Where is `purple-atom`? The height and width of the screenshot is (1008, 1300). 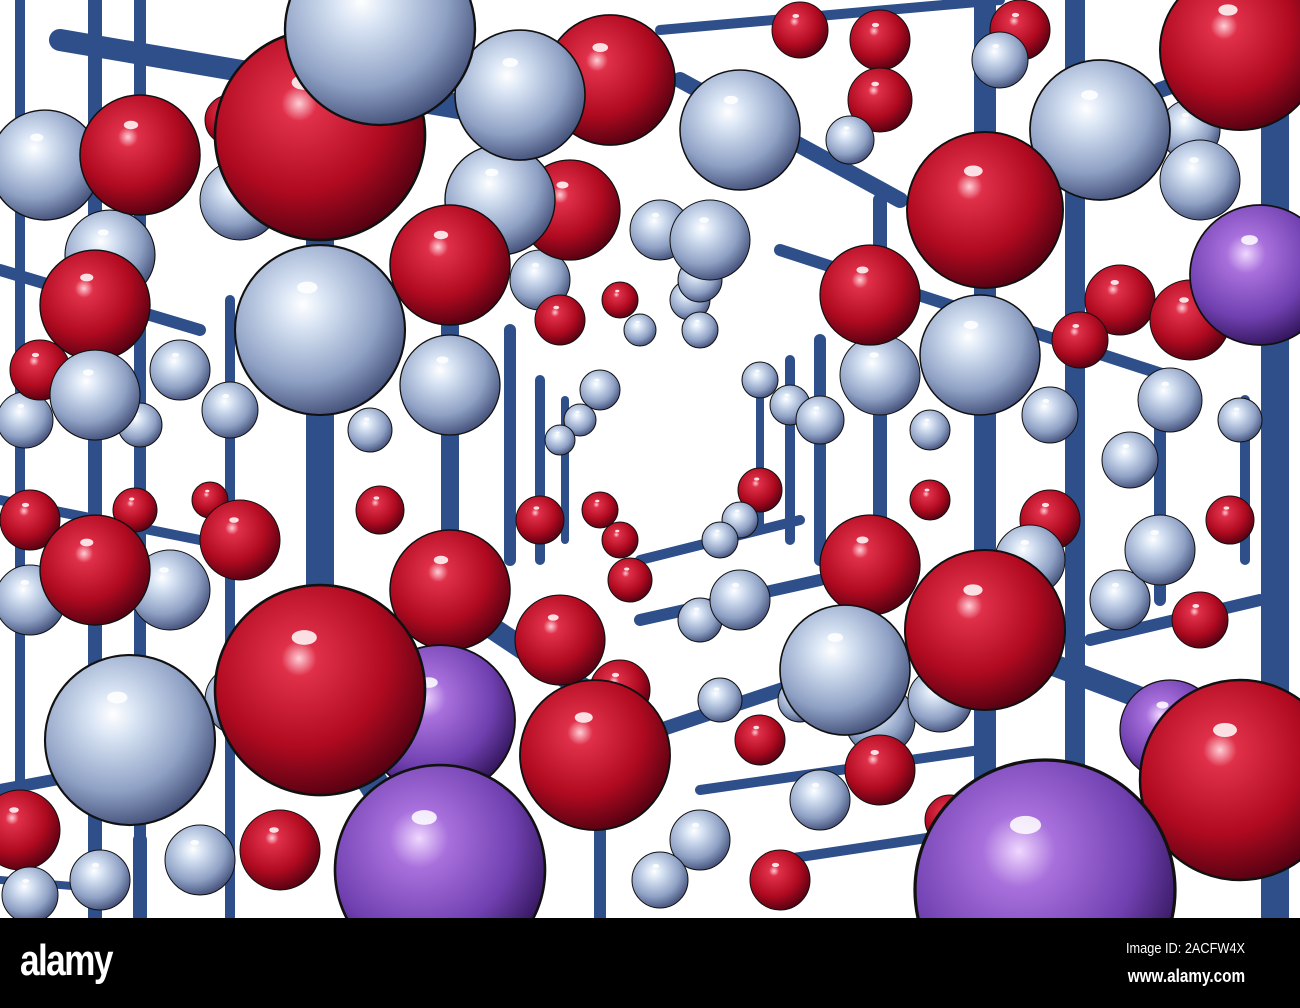 purple-atom is located at coordinates (1045, 838).